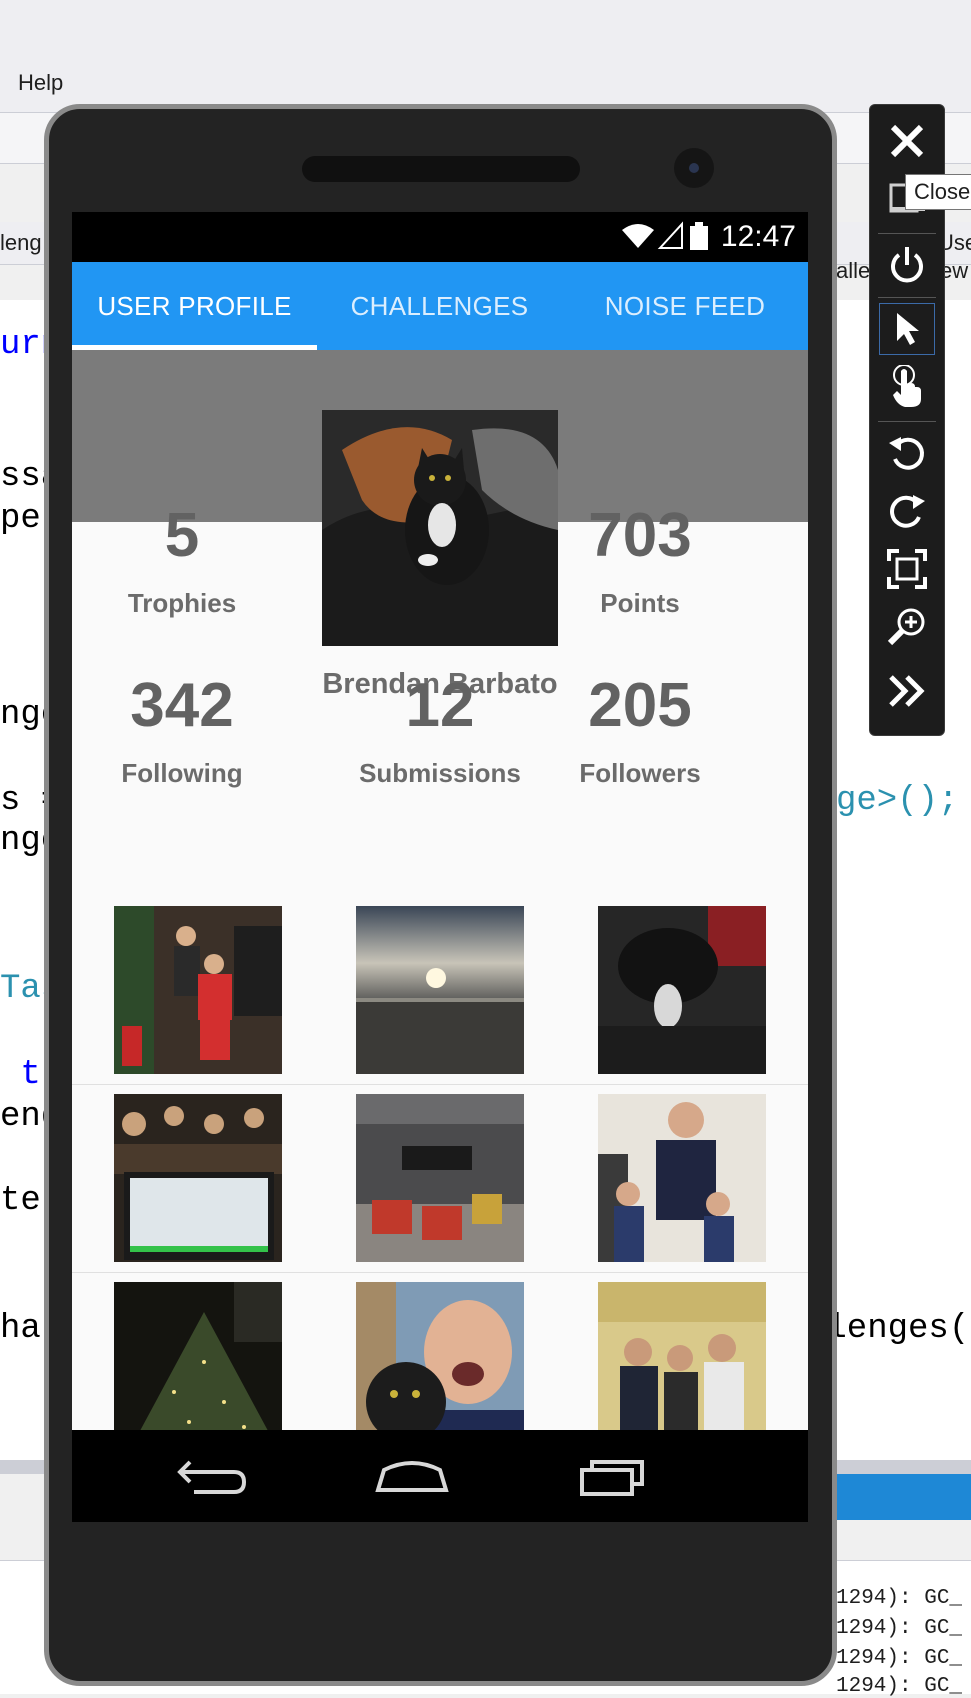  I want to click on doc-tab-fragment: leng, so click(21, 243).